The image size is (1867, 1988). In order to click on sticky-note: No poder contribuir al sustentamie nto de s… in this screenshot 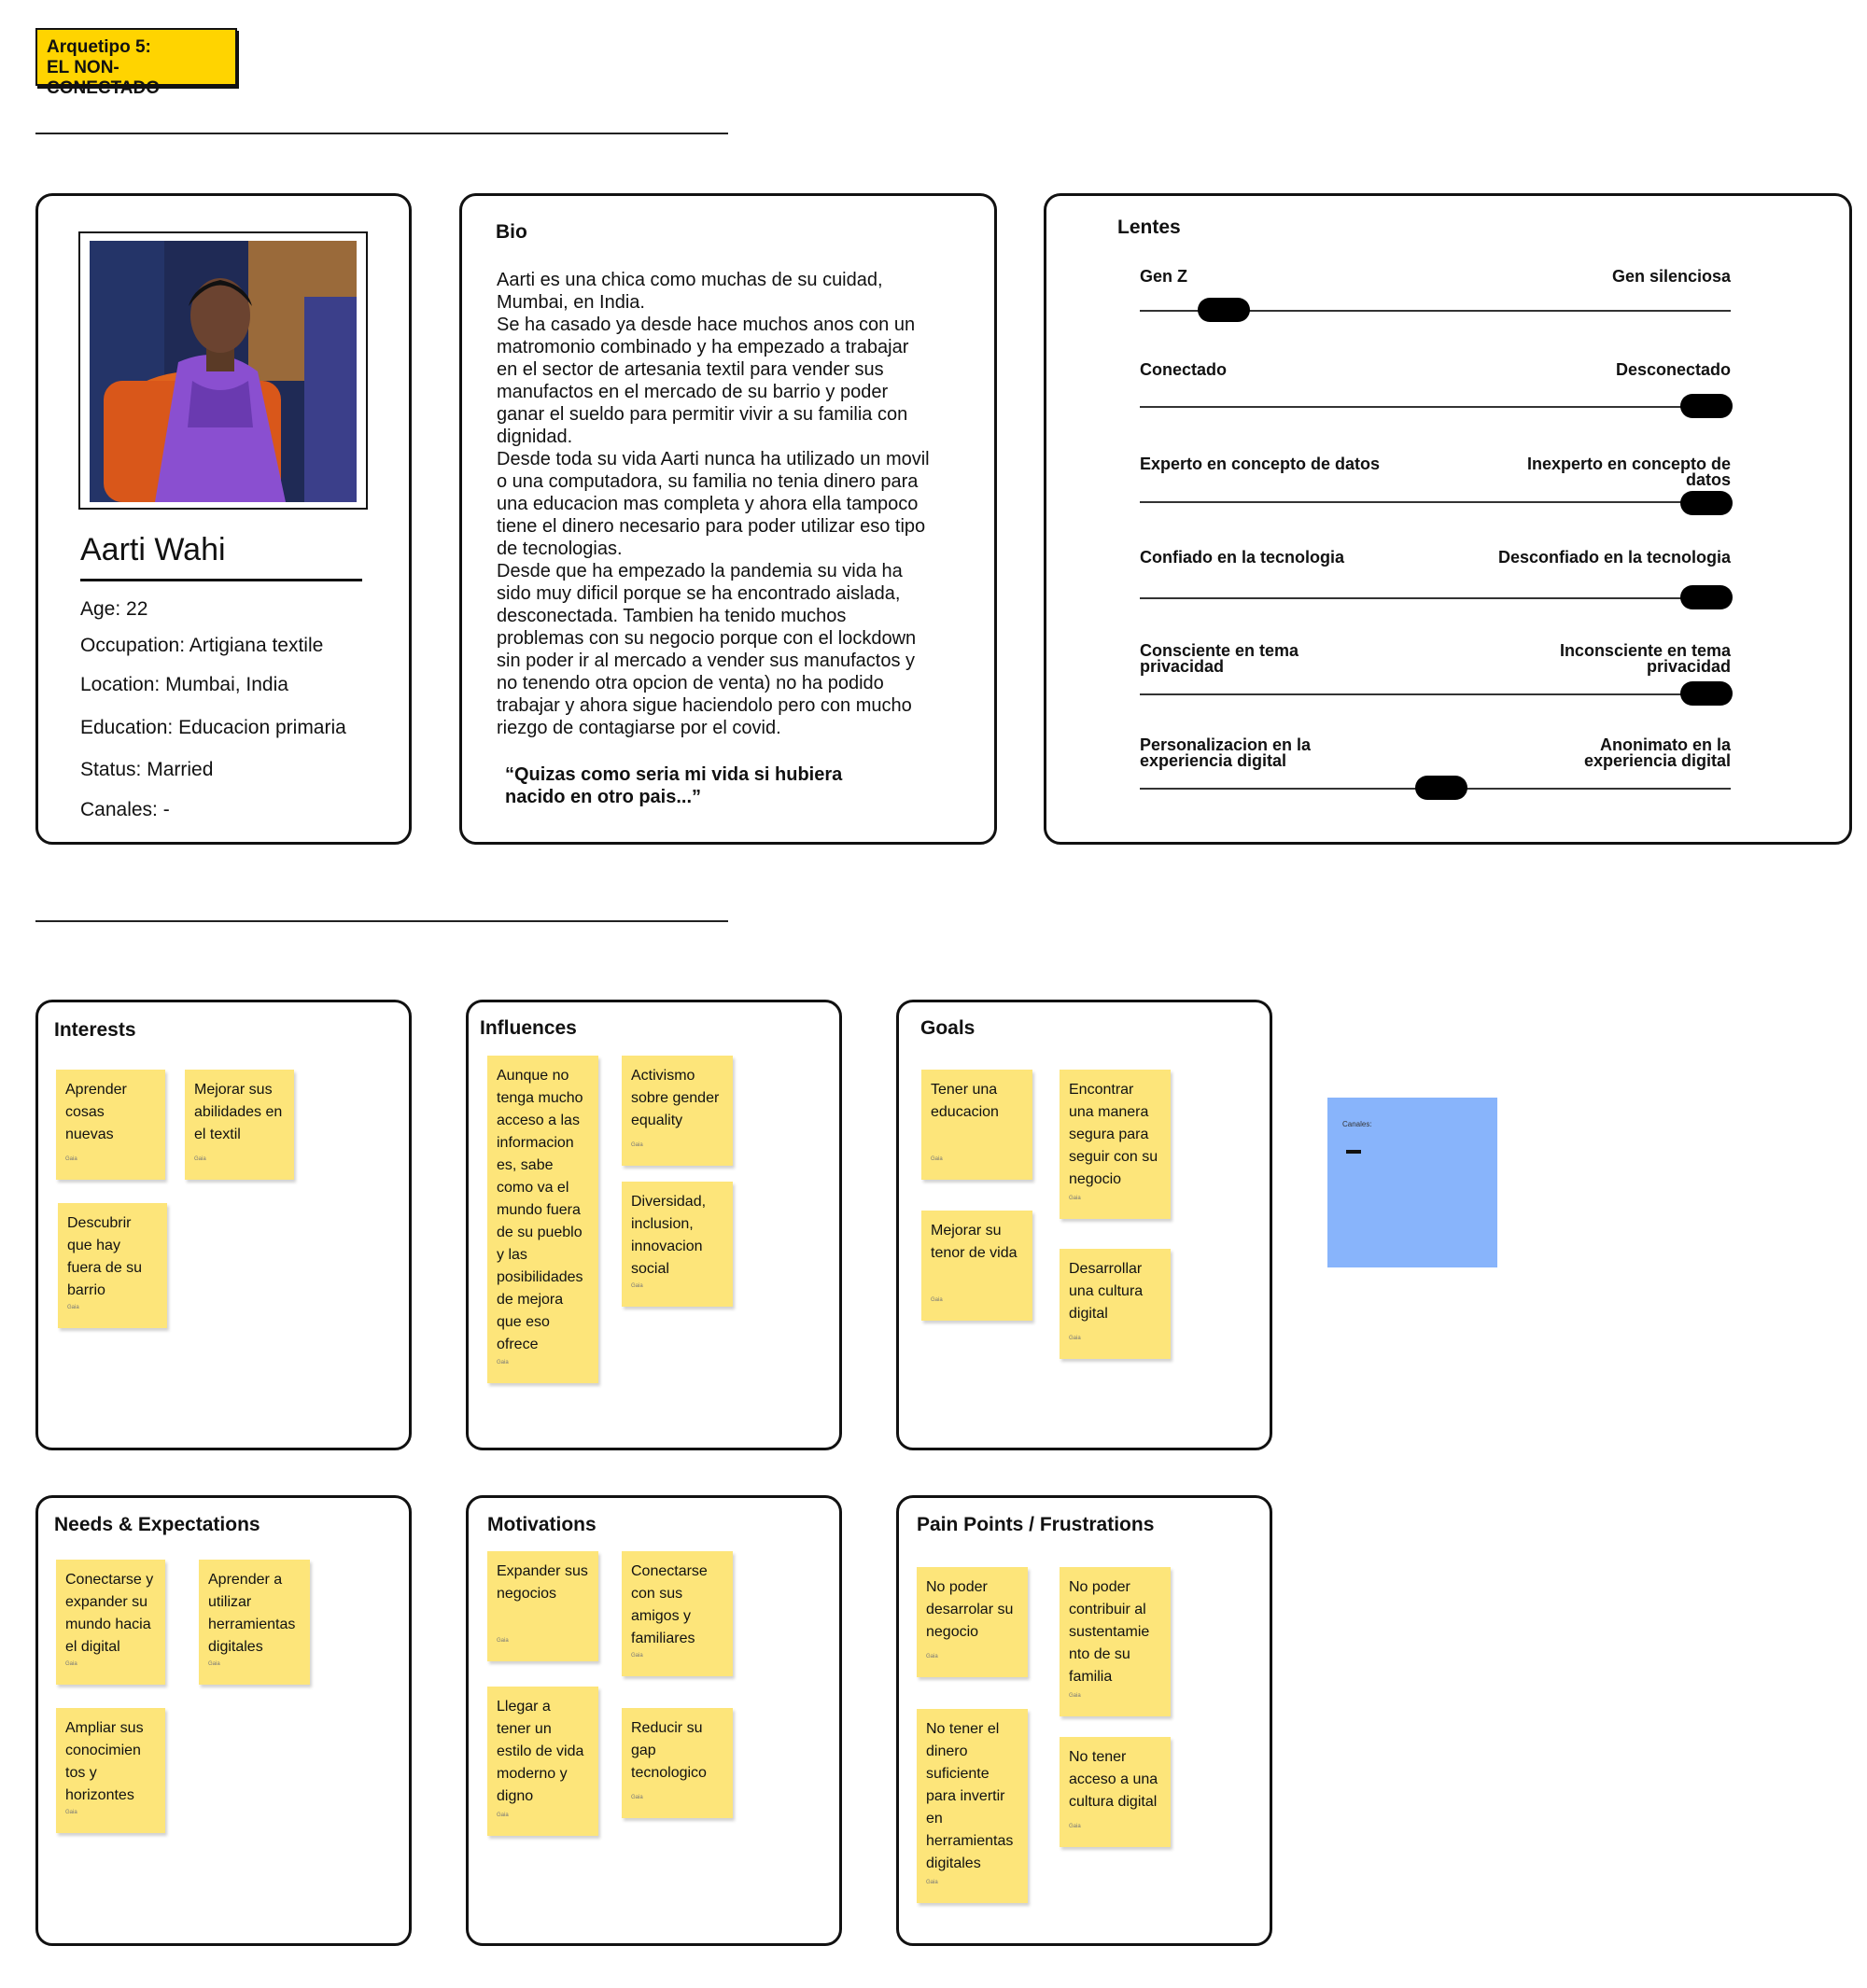, I will do `click(1115, 1641)`.